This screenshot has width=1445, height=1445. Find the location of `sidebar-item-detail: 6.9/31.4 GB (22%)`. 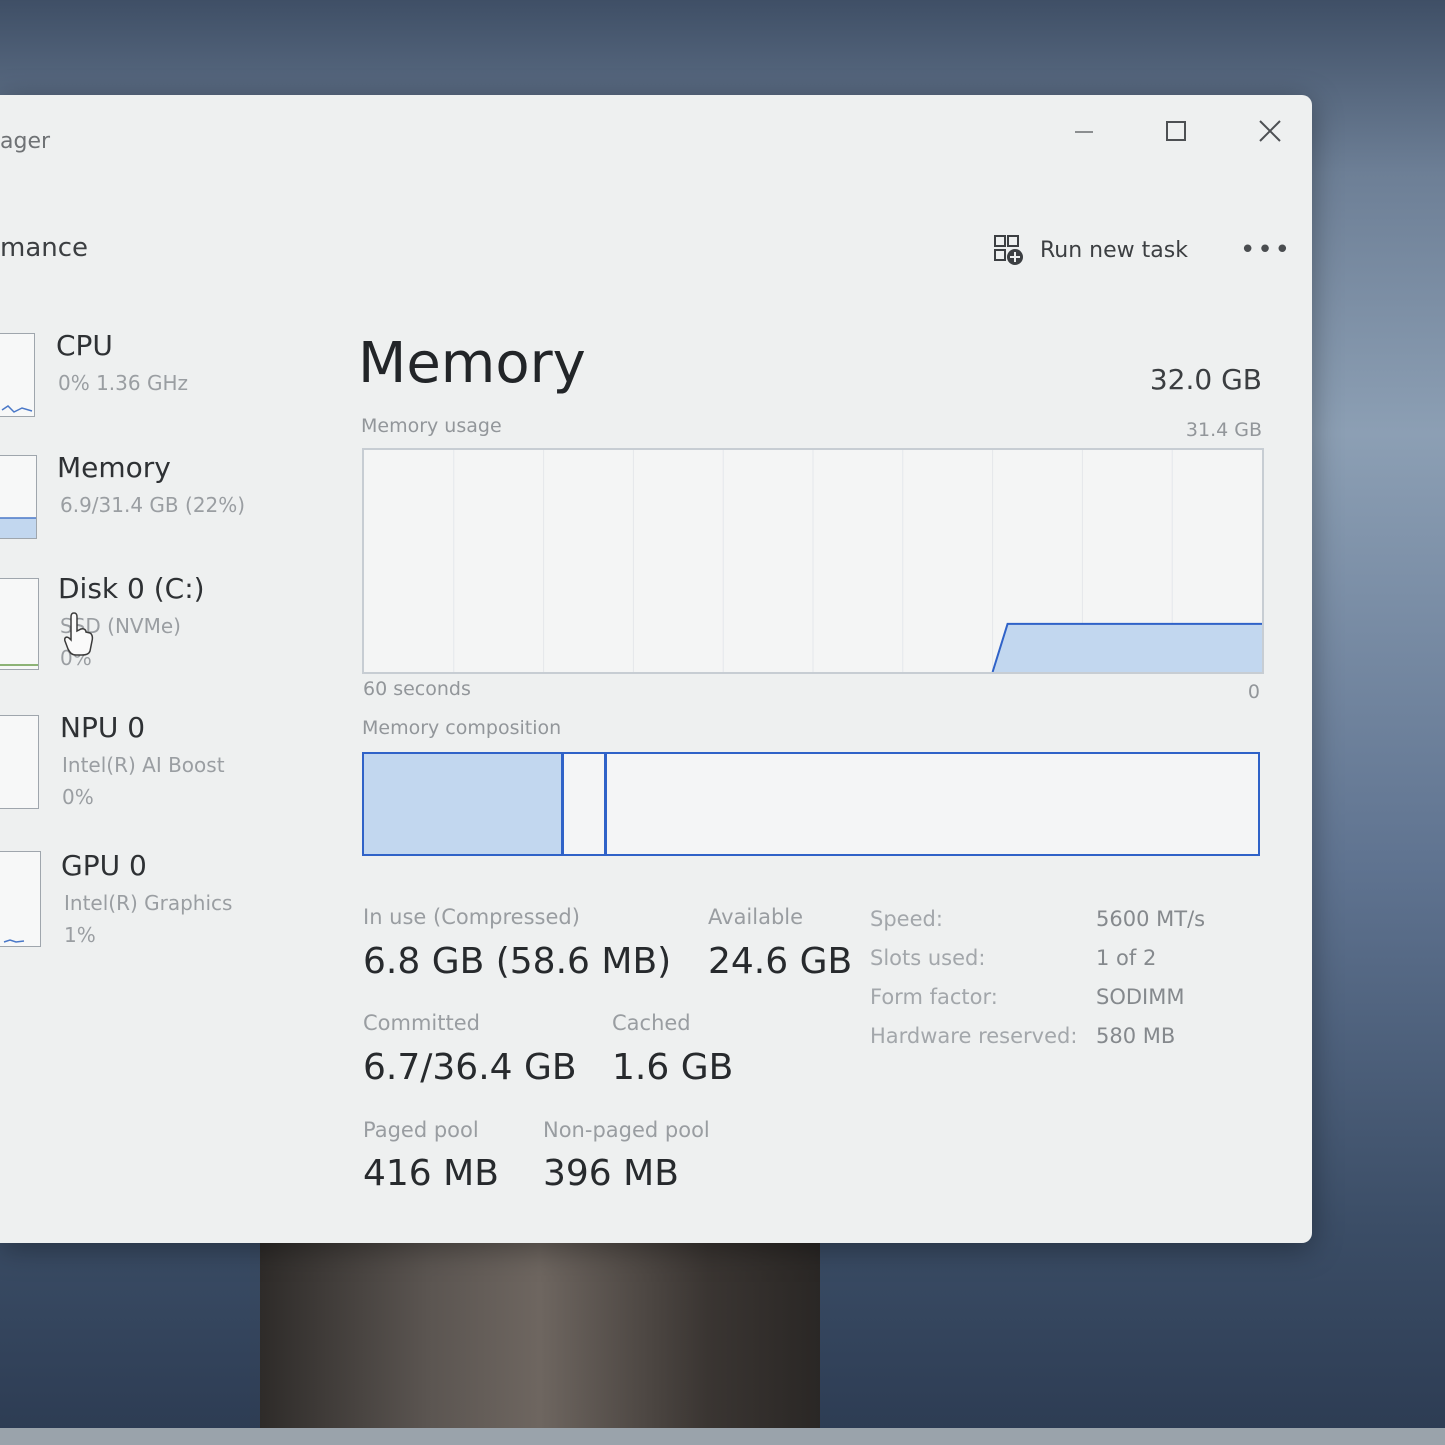

sidebar-item-detail: 6.9/31.4 GB (22%) is located at coordinates (153, 505).